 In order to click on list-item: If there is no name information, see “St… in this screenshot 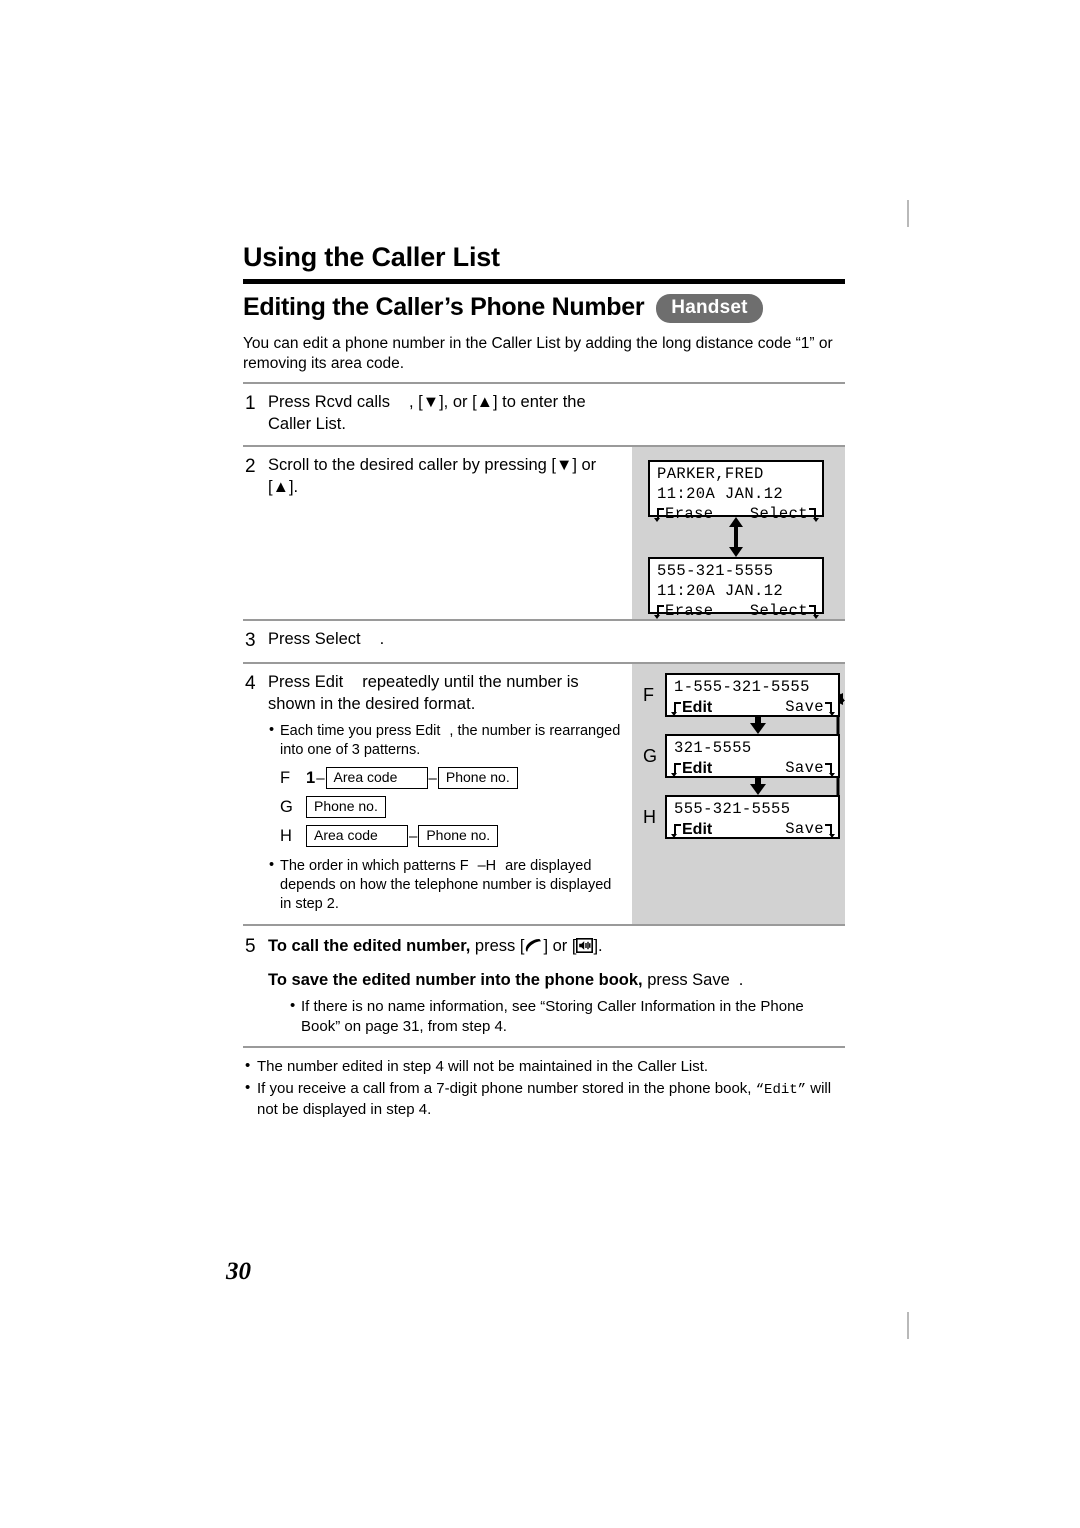, I will do `click(566, 1016)`.